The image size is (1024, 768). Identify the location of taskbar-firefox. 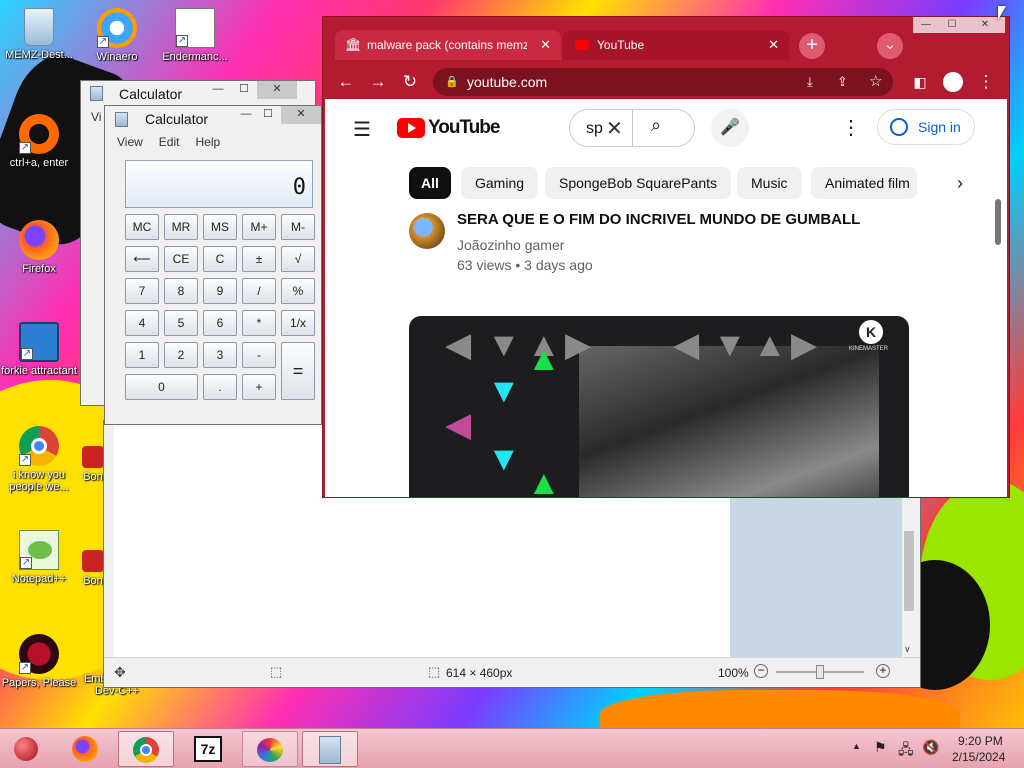
(86, 749).